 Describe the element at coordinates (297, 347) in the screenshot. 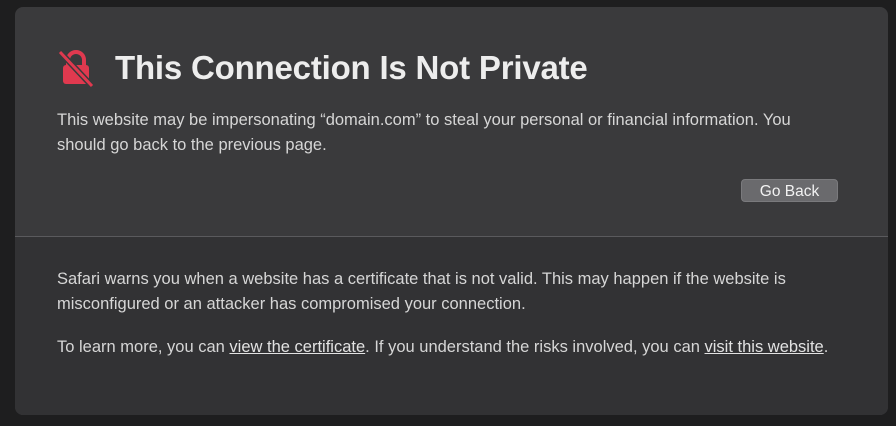

I see `view-certificate-link: view the certificate` at that location.